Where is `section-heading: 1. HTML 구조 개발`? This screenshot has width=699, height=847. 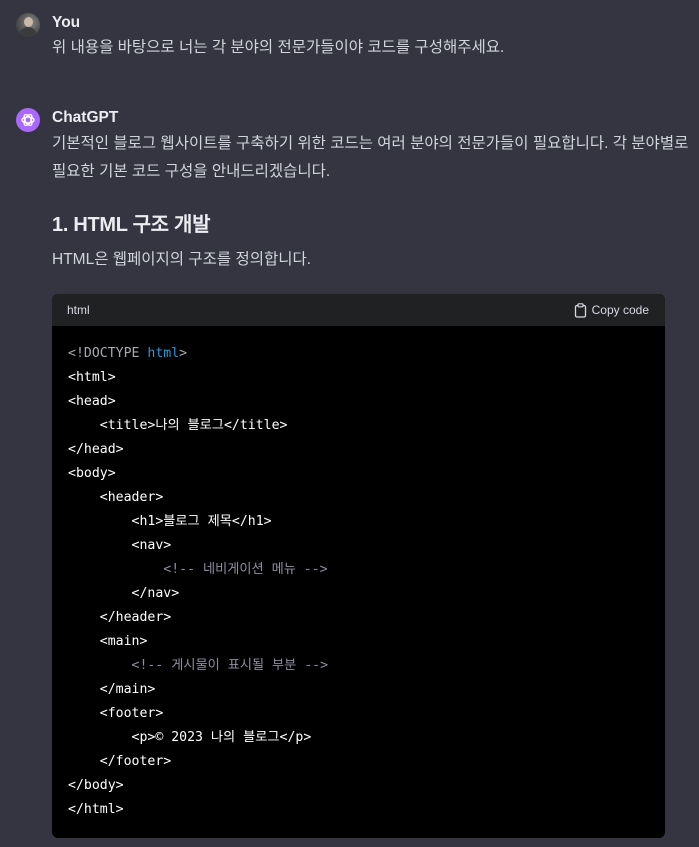
section-heading: 1. HTML 구조 개발 is located at coordinates (131, 225).